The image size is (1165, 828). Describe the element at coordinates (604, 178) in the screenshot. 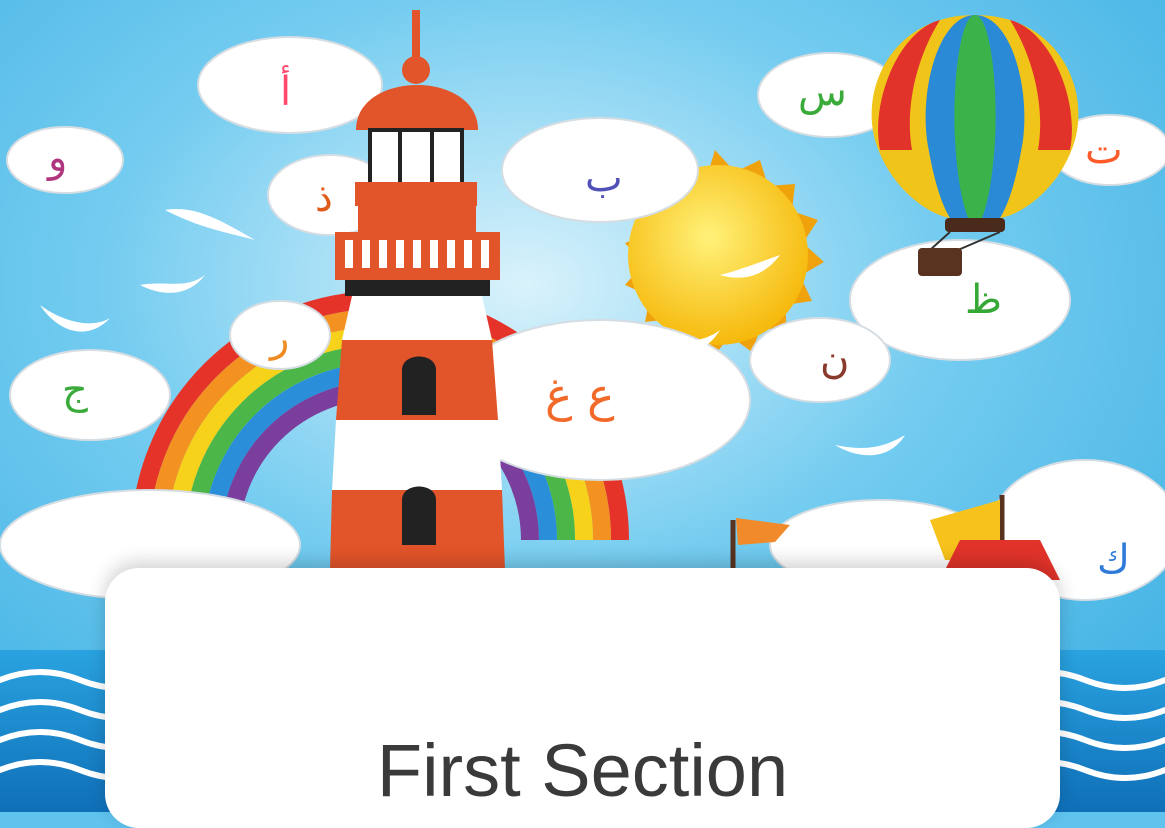

I see `letter-ba: ب` at that location.